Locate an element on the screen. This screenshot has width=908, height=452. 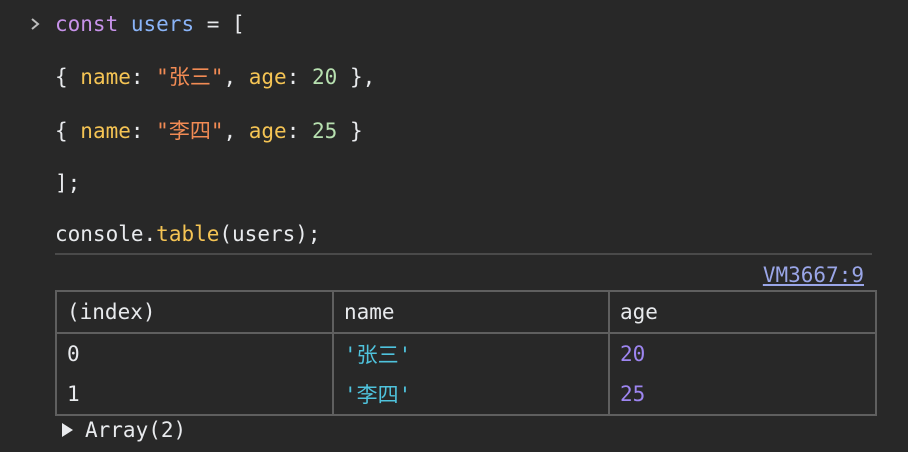
code-line-1: const users = [ is located at coordinates (150, 24).